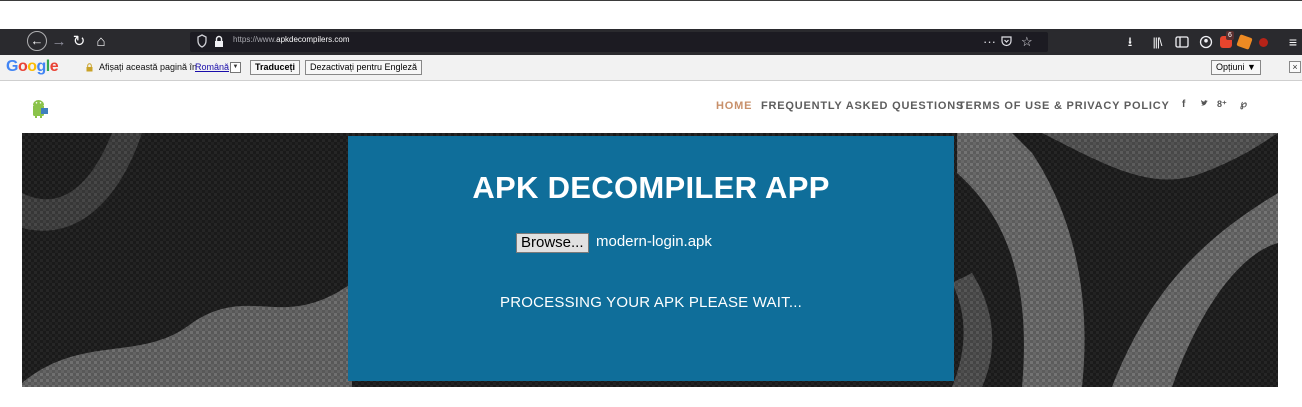 This screenshot has width=1302, height=407. Describe the element at coordinates (619, 42) in the screenshot. I see `address-bar: https://www.apkdecompilers.com ··· ☆` at that location.